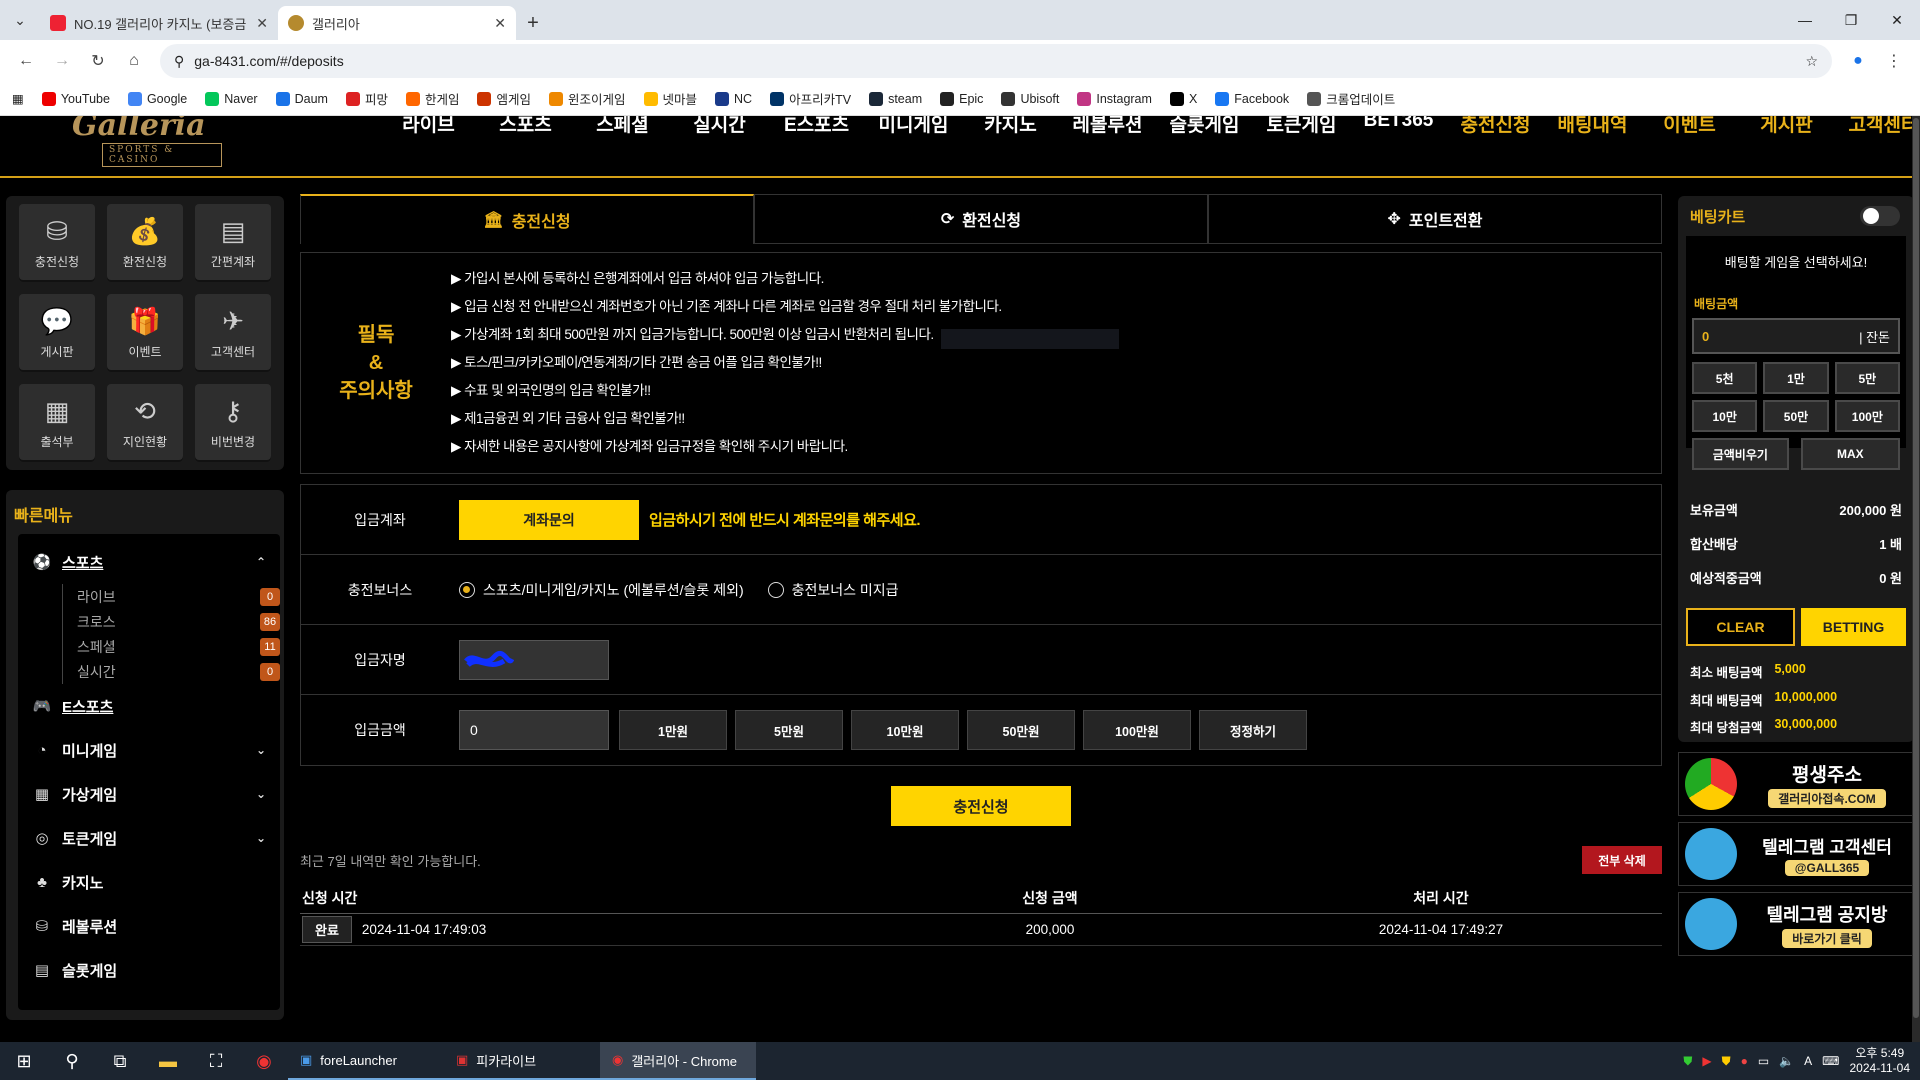 This screenshot has height=1080, width=1920. What do you see at coordinates (1897, 20) in the screenshot?
I see `close-window-icon: ✕` at bounding box center [1897, 20].